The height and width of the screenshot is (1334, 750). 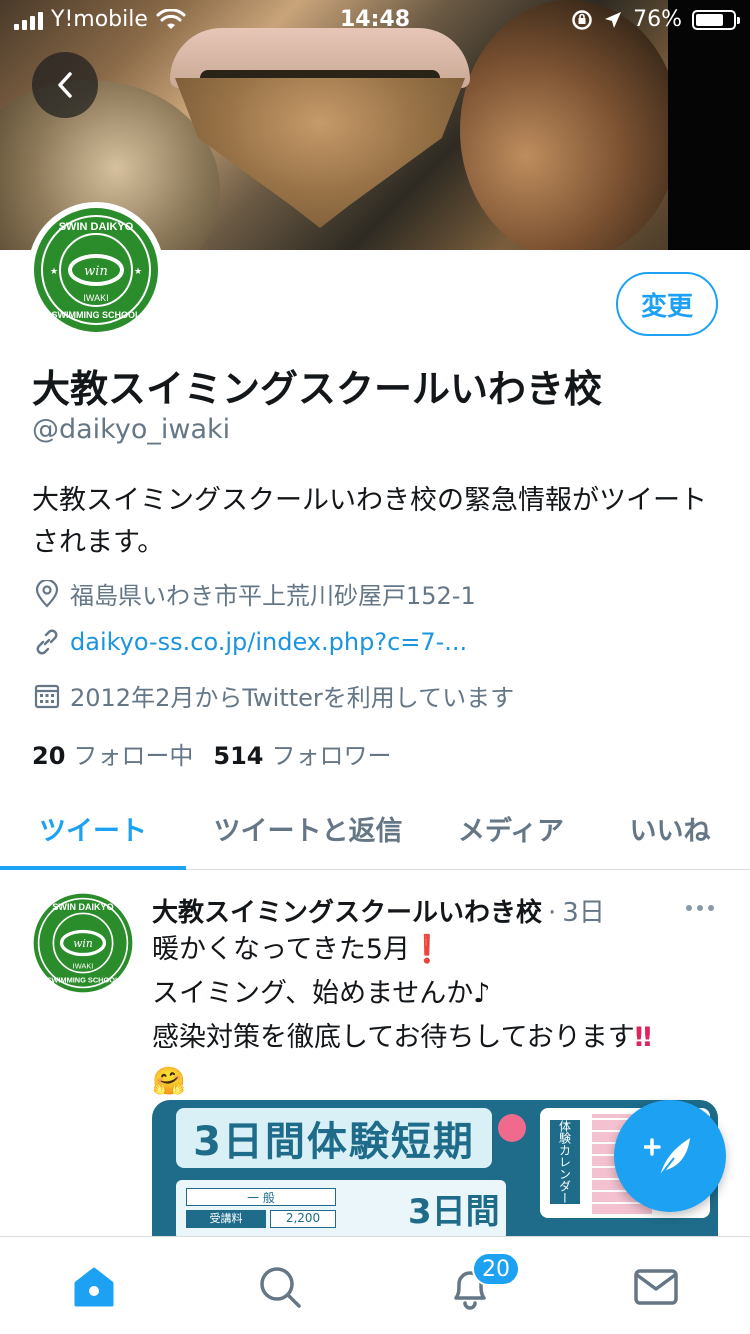 I want to click on tab-tweets-and-replies: ツイートと返信, so click(x=308, y=828).